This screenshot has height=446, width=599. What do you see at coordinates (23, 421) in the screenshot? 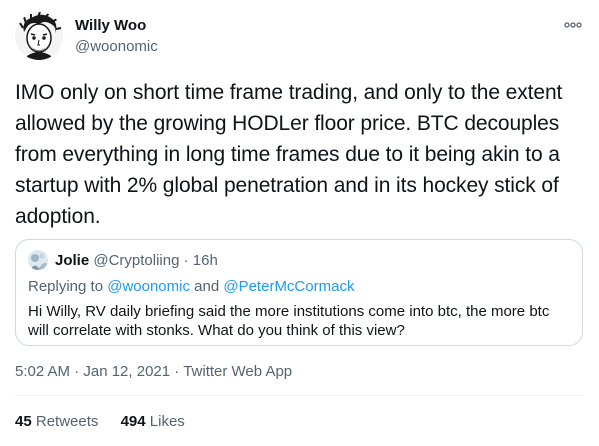
I see `retweets-count: 45` at bounding box center [23, 421].